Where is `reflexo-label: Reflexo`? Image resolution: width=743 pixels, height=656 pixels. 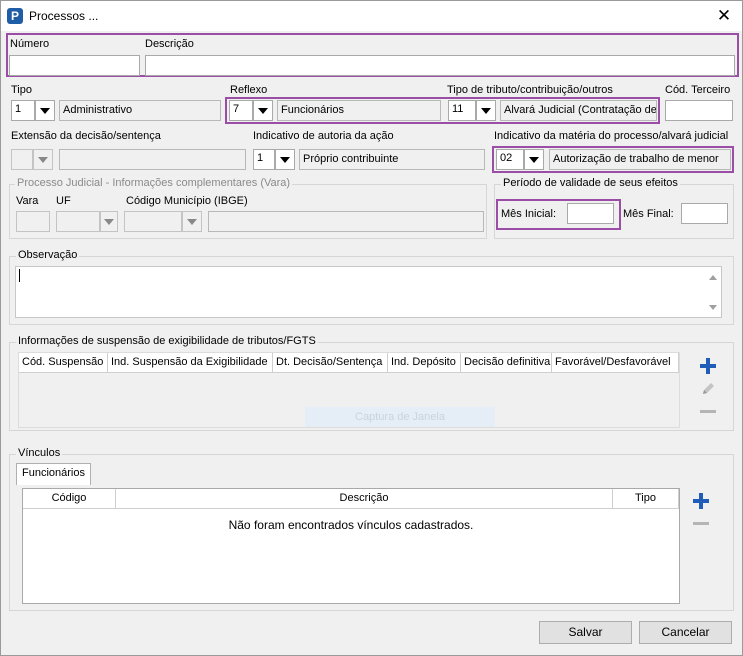 reflexo-label: Reflexo is located at coordinates (249, 90).